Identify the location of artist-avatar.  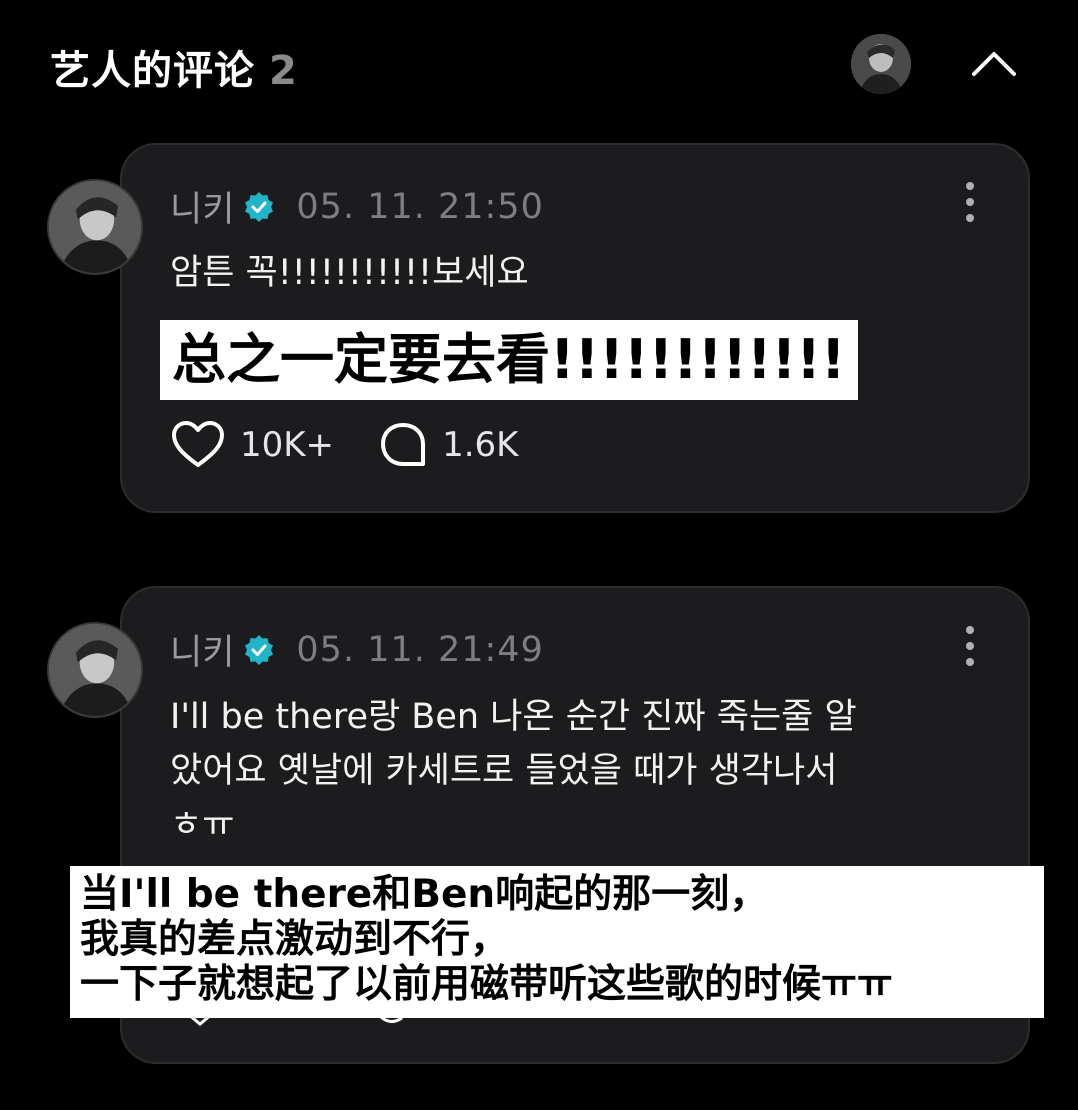
(881, 64).